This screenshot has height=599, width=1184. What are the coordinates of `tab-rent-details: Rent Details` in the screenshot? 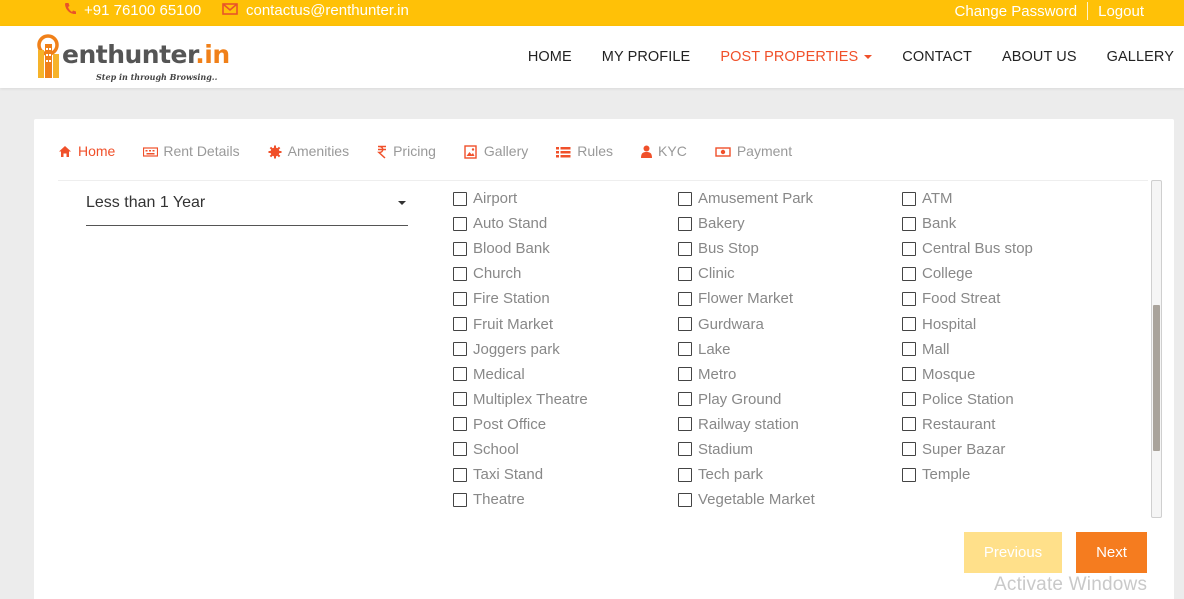 It's located at (191, 161).